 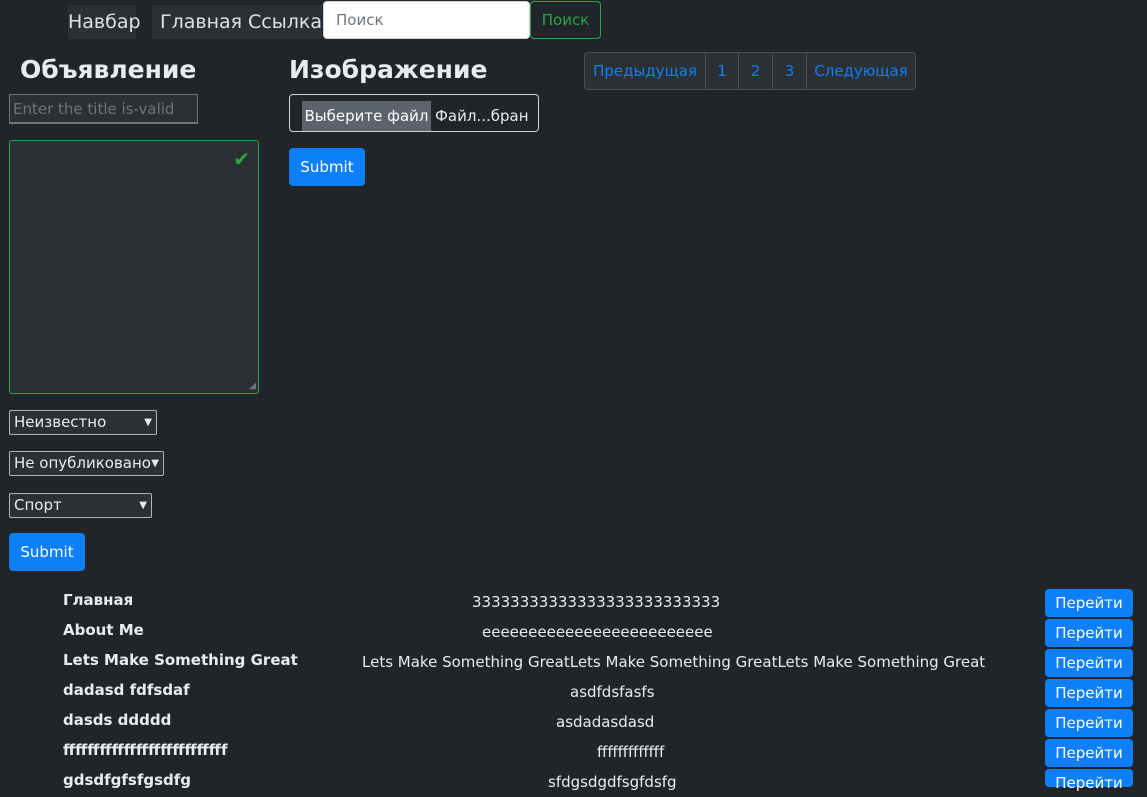 I want to click on image-submit-button: Submit, so click(x=327, y=167).